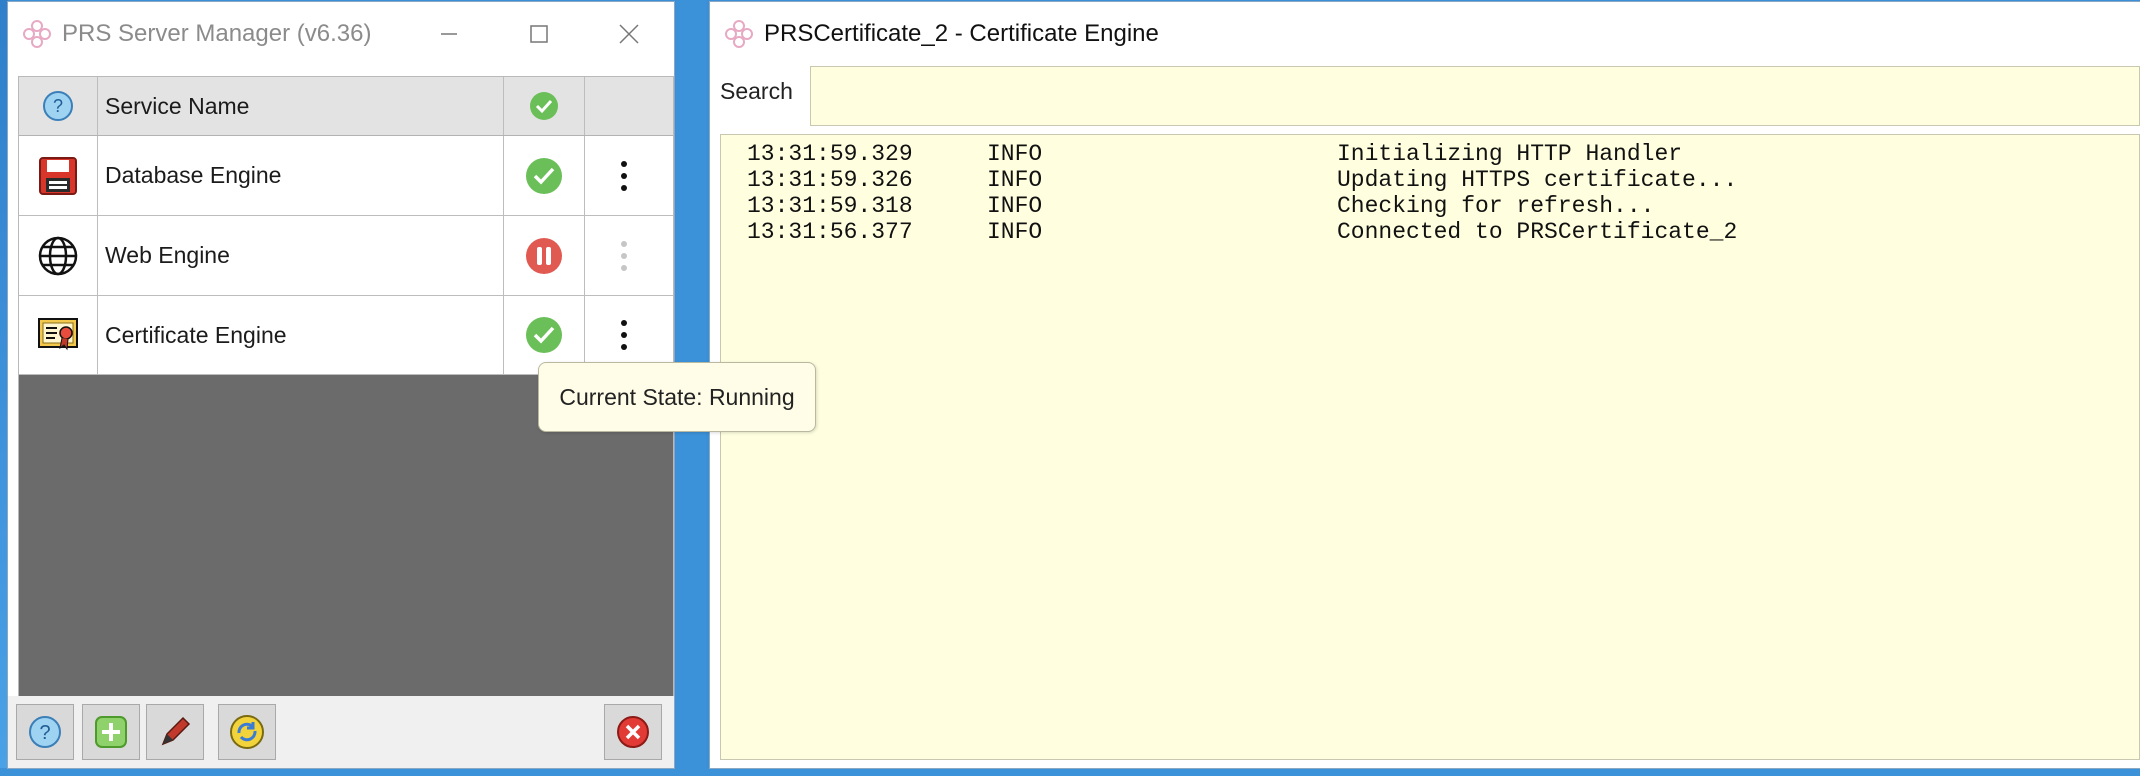  I want to click on add-service-button, so click(111, 732).